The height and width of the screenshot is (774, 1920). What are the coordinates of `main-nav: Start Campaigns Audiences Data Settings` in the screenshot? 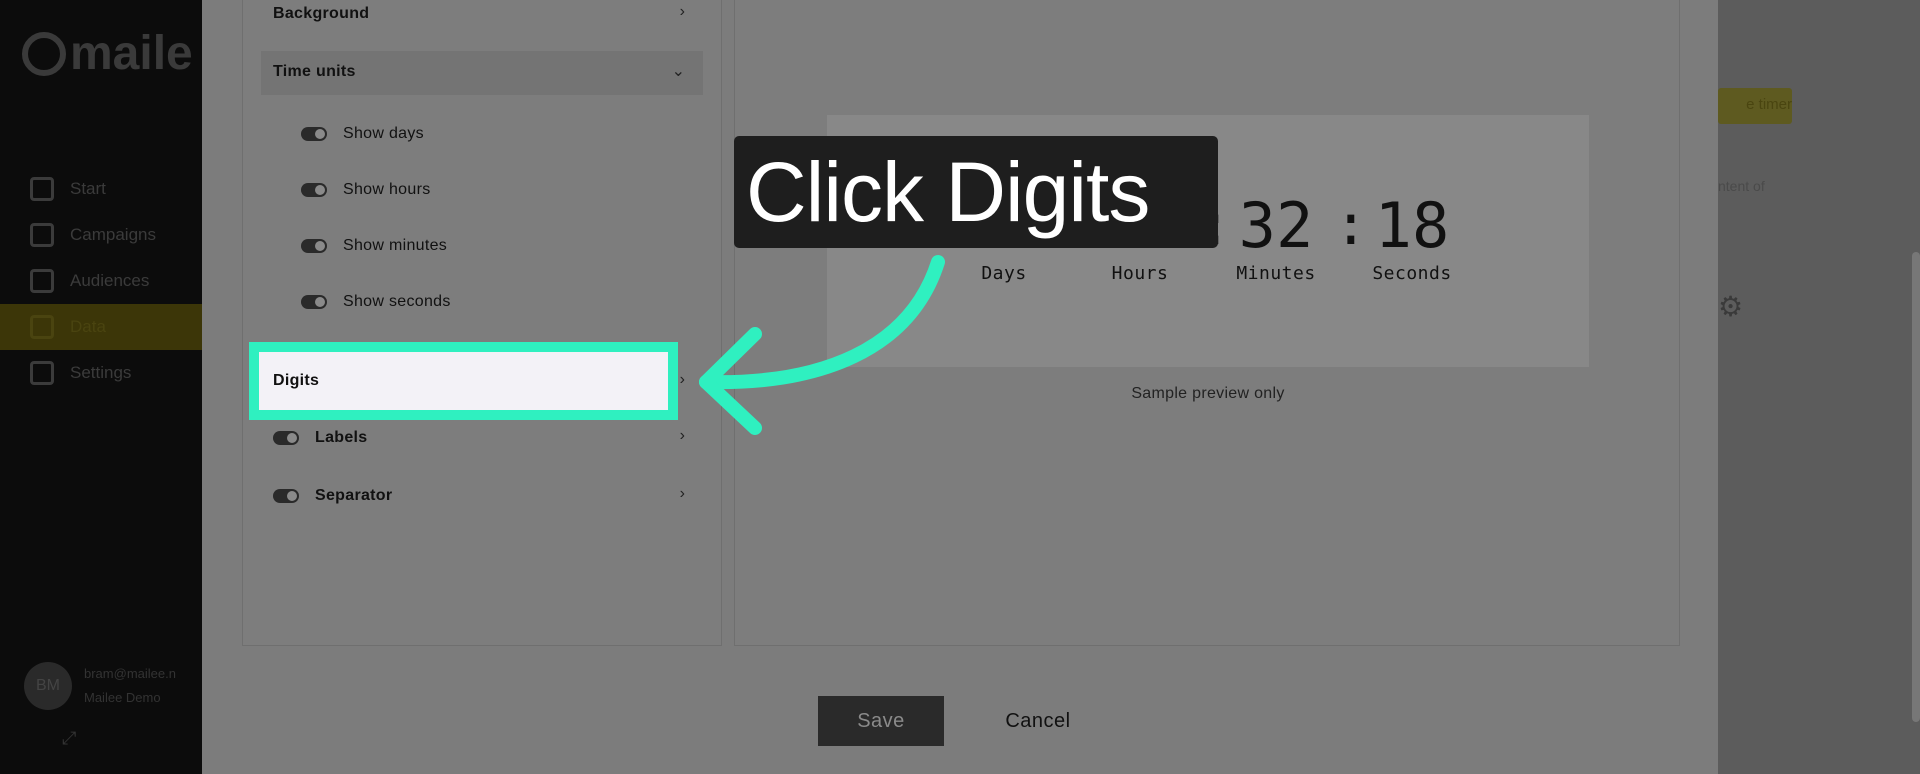 It's located at (101, 281).